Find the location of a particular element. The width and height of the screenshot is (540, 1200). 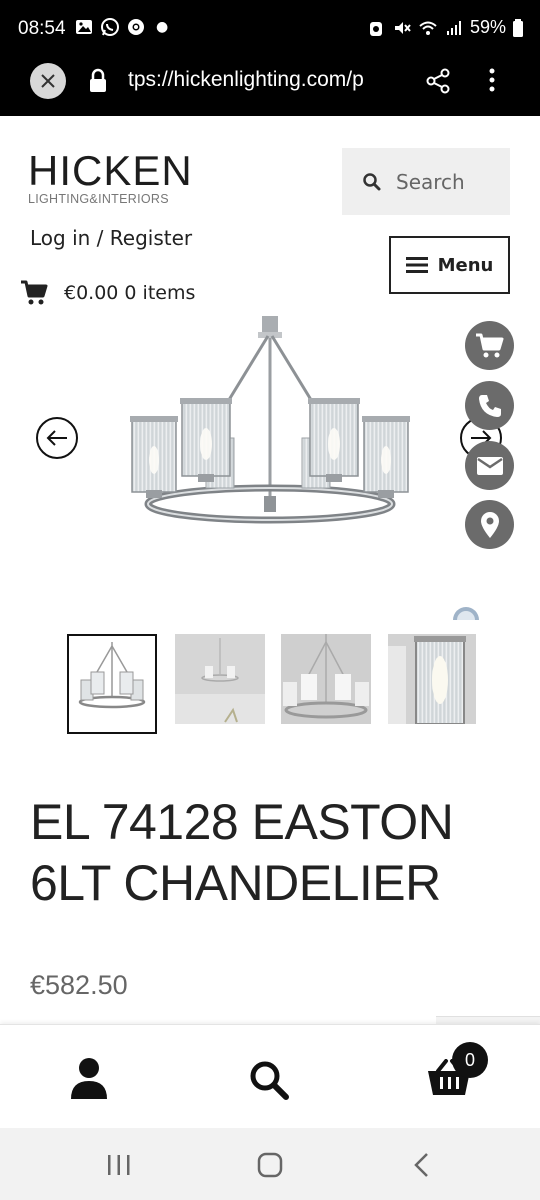

mail-icon is located at coordinates (489, 465).